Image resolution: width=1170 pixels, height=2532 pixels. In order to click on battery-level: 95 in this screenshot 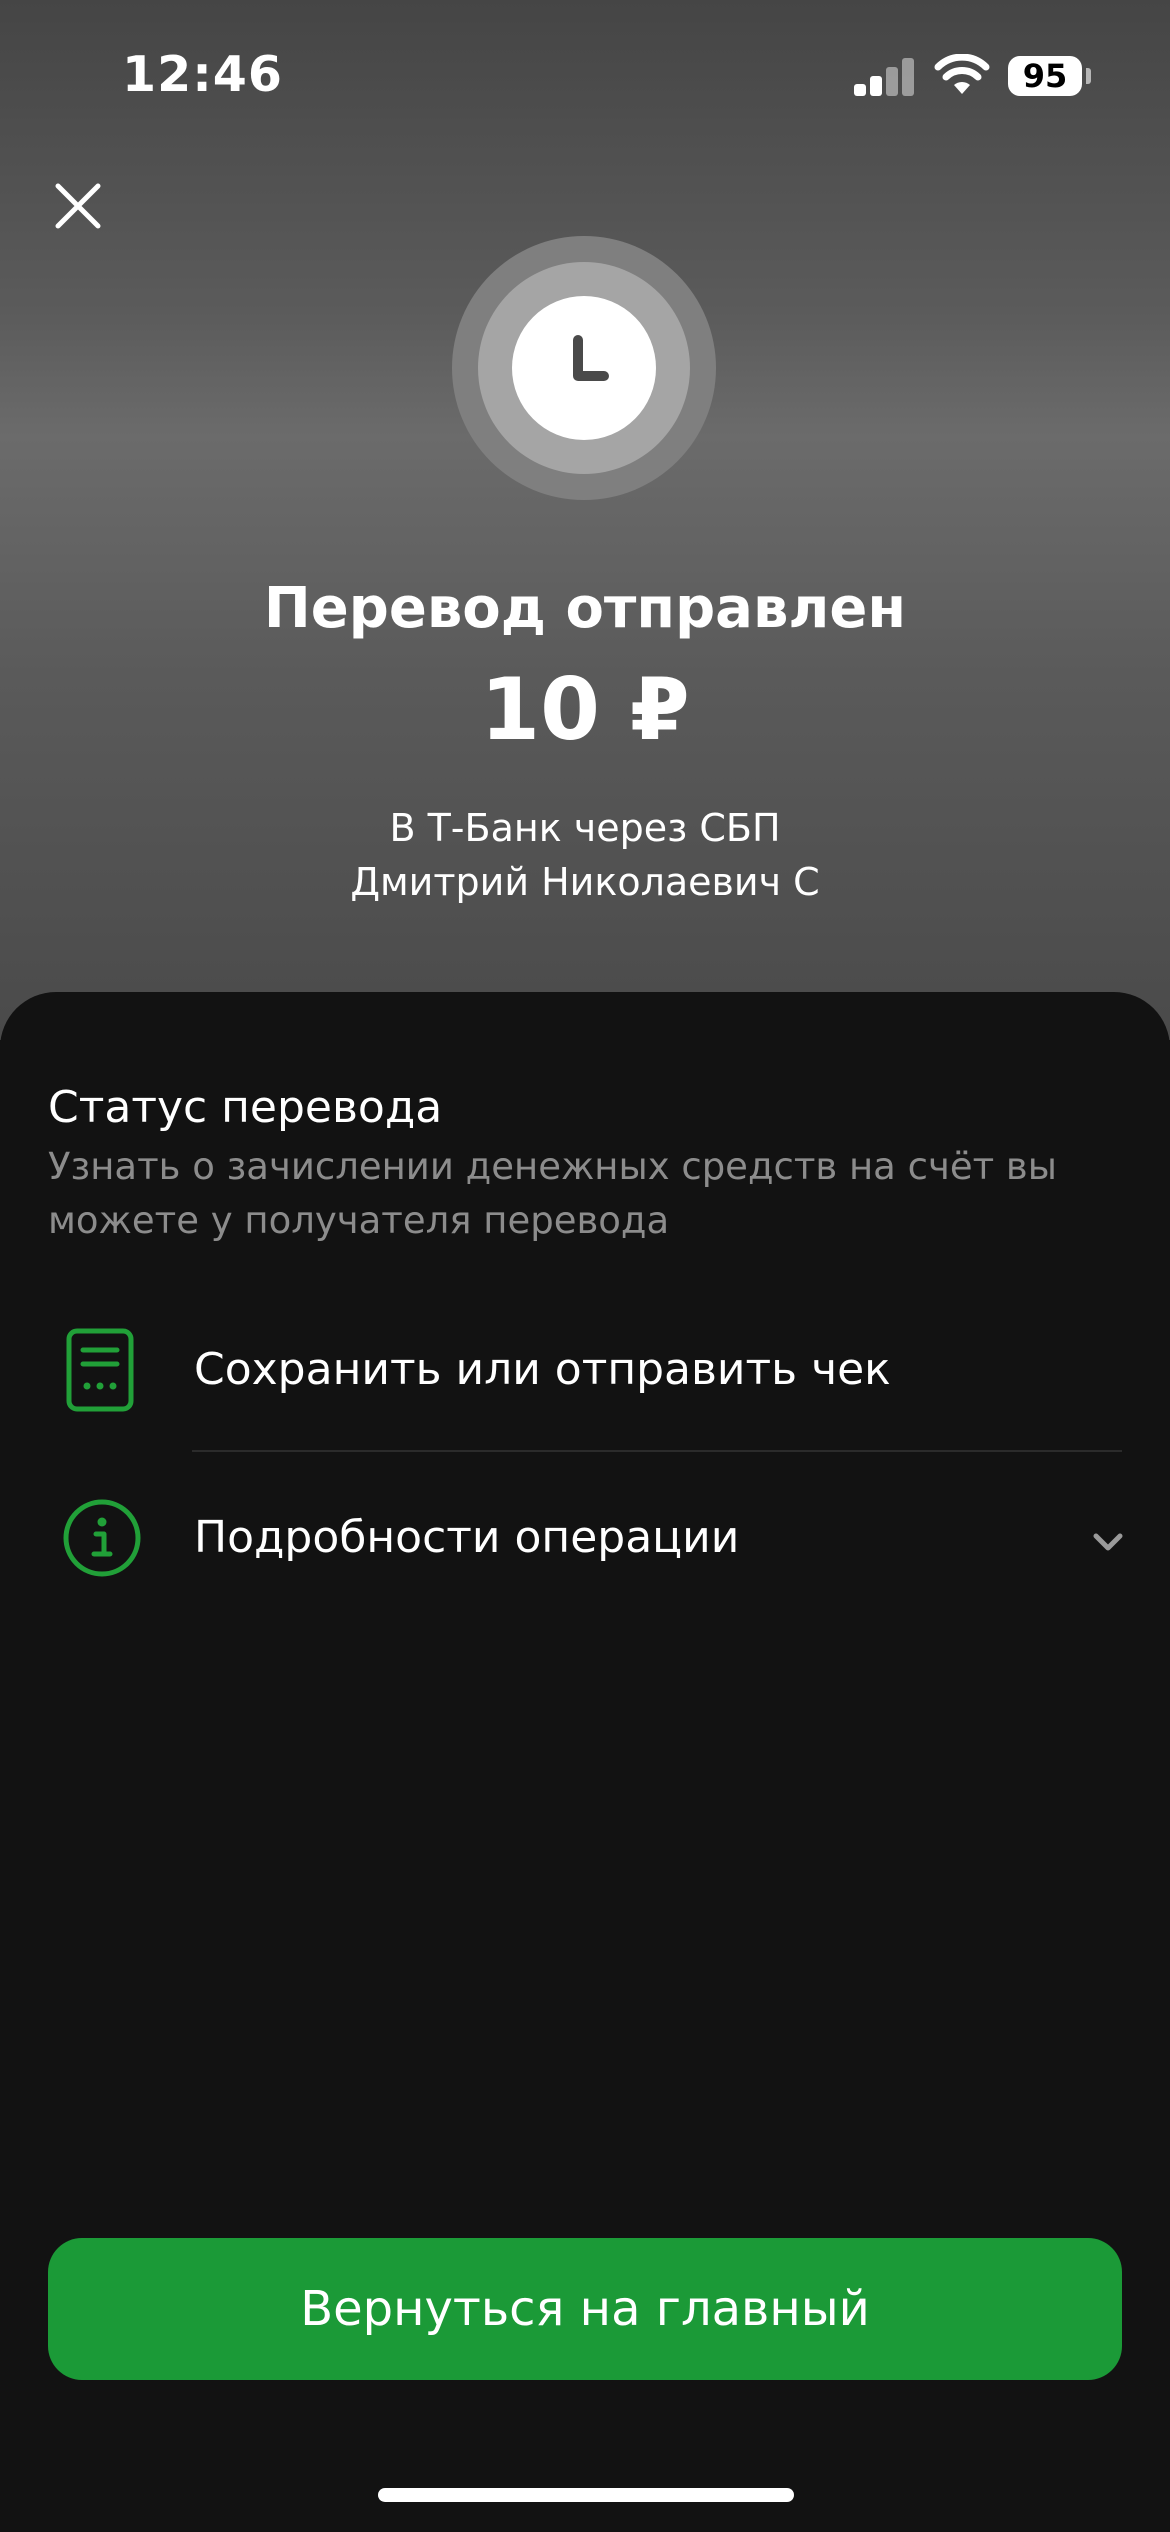, I will do `click(1045, 76)`.